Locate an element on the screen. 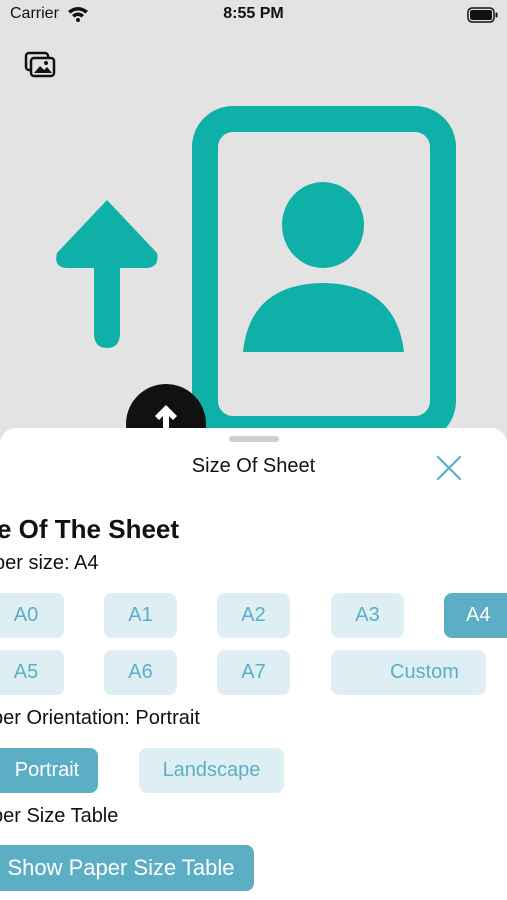 This screenshot has width=507, height=900. photo-gallery-icon is located at coordinates (40, 64).